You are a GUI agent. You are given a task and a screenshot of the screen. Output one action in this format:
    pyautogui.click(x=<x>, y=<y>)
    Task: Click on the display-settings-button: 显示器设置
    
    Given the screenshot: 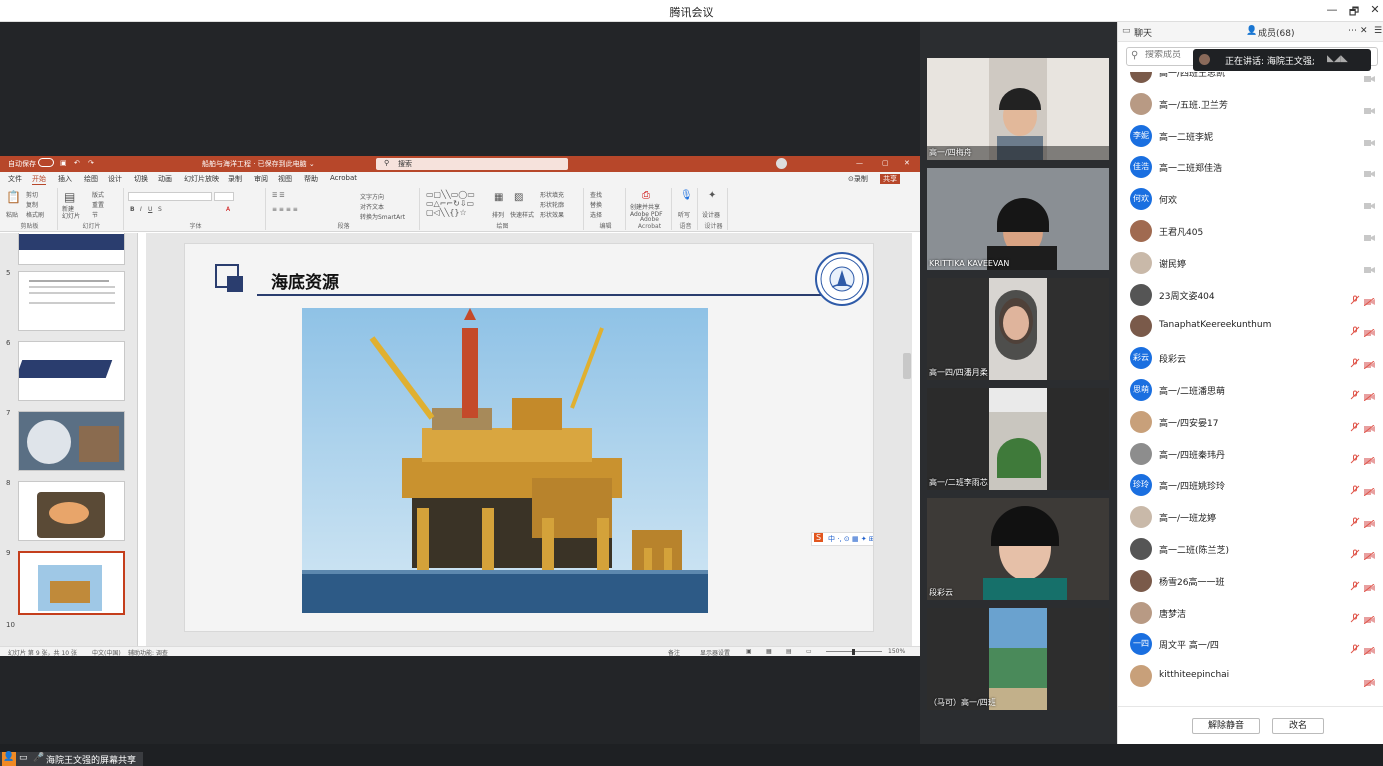 What is the action you would take?
    pyautogui.click(x=715, y=652)
    